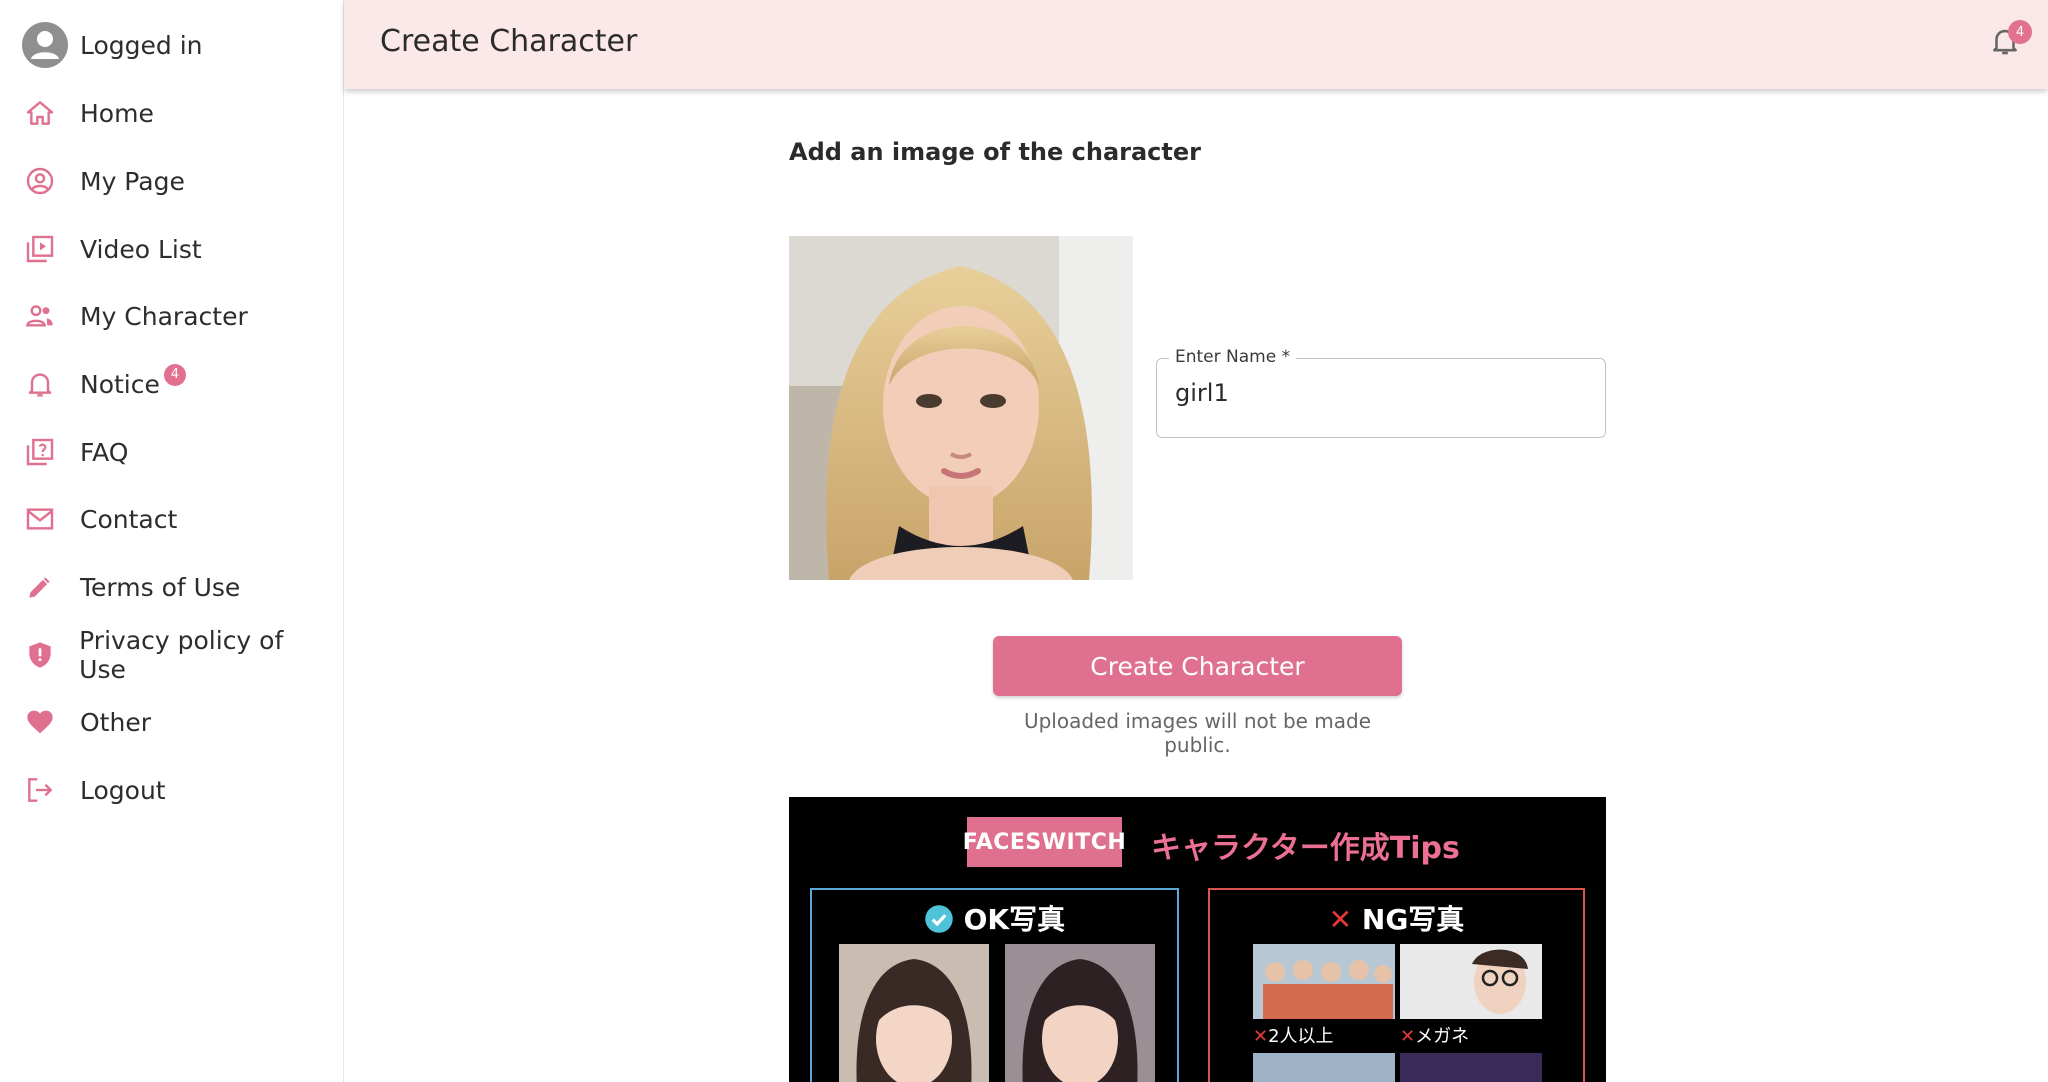  Describe the element at coordinates (1396, 919) in the screenshot. I see `ng-heading: ✕ NG写真` at that location.